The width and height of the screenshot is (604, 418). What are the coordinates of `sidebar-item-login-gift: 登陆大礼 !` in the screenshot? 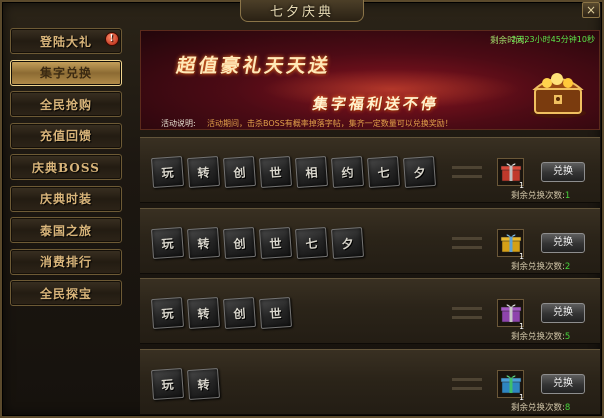 It's located at (66, 41).